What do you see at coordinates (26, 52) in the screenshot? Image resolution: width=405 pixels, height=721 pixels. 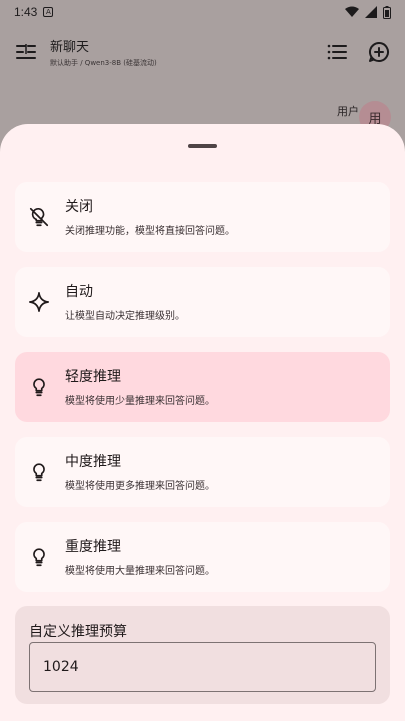 I see `menu-icon` at bounding box center [26, 52].